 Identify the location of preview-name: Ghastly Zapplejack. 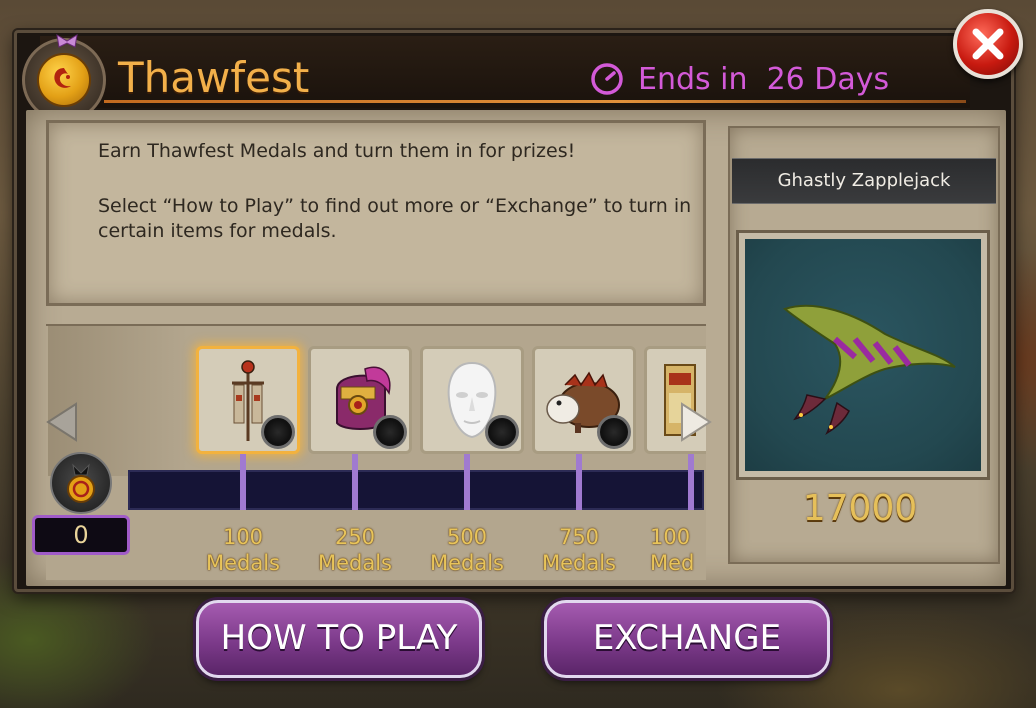
(864, 181).